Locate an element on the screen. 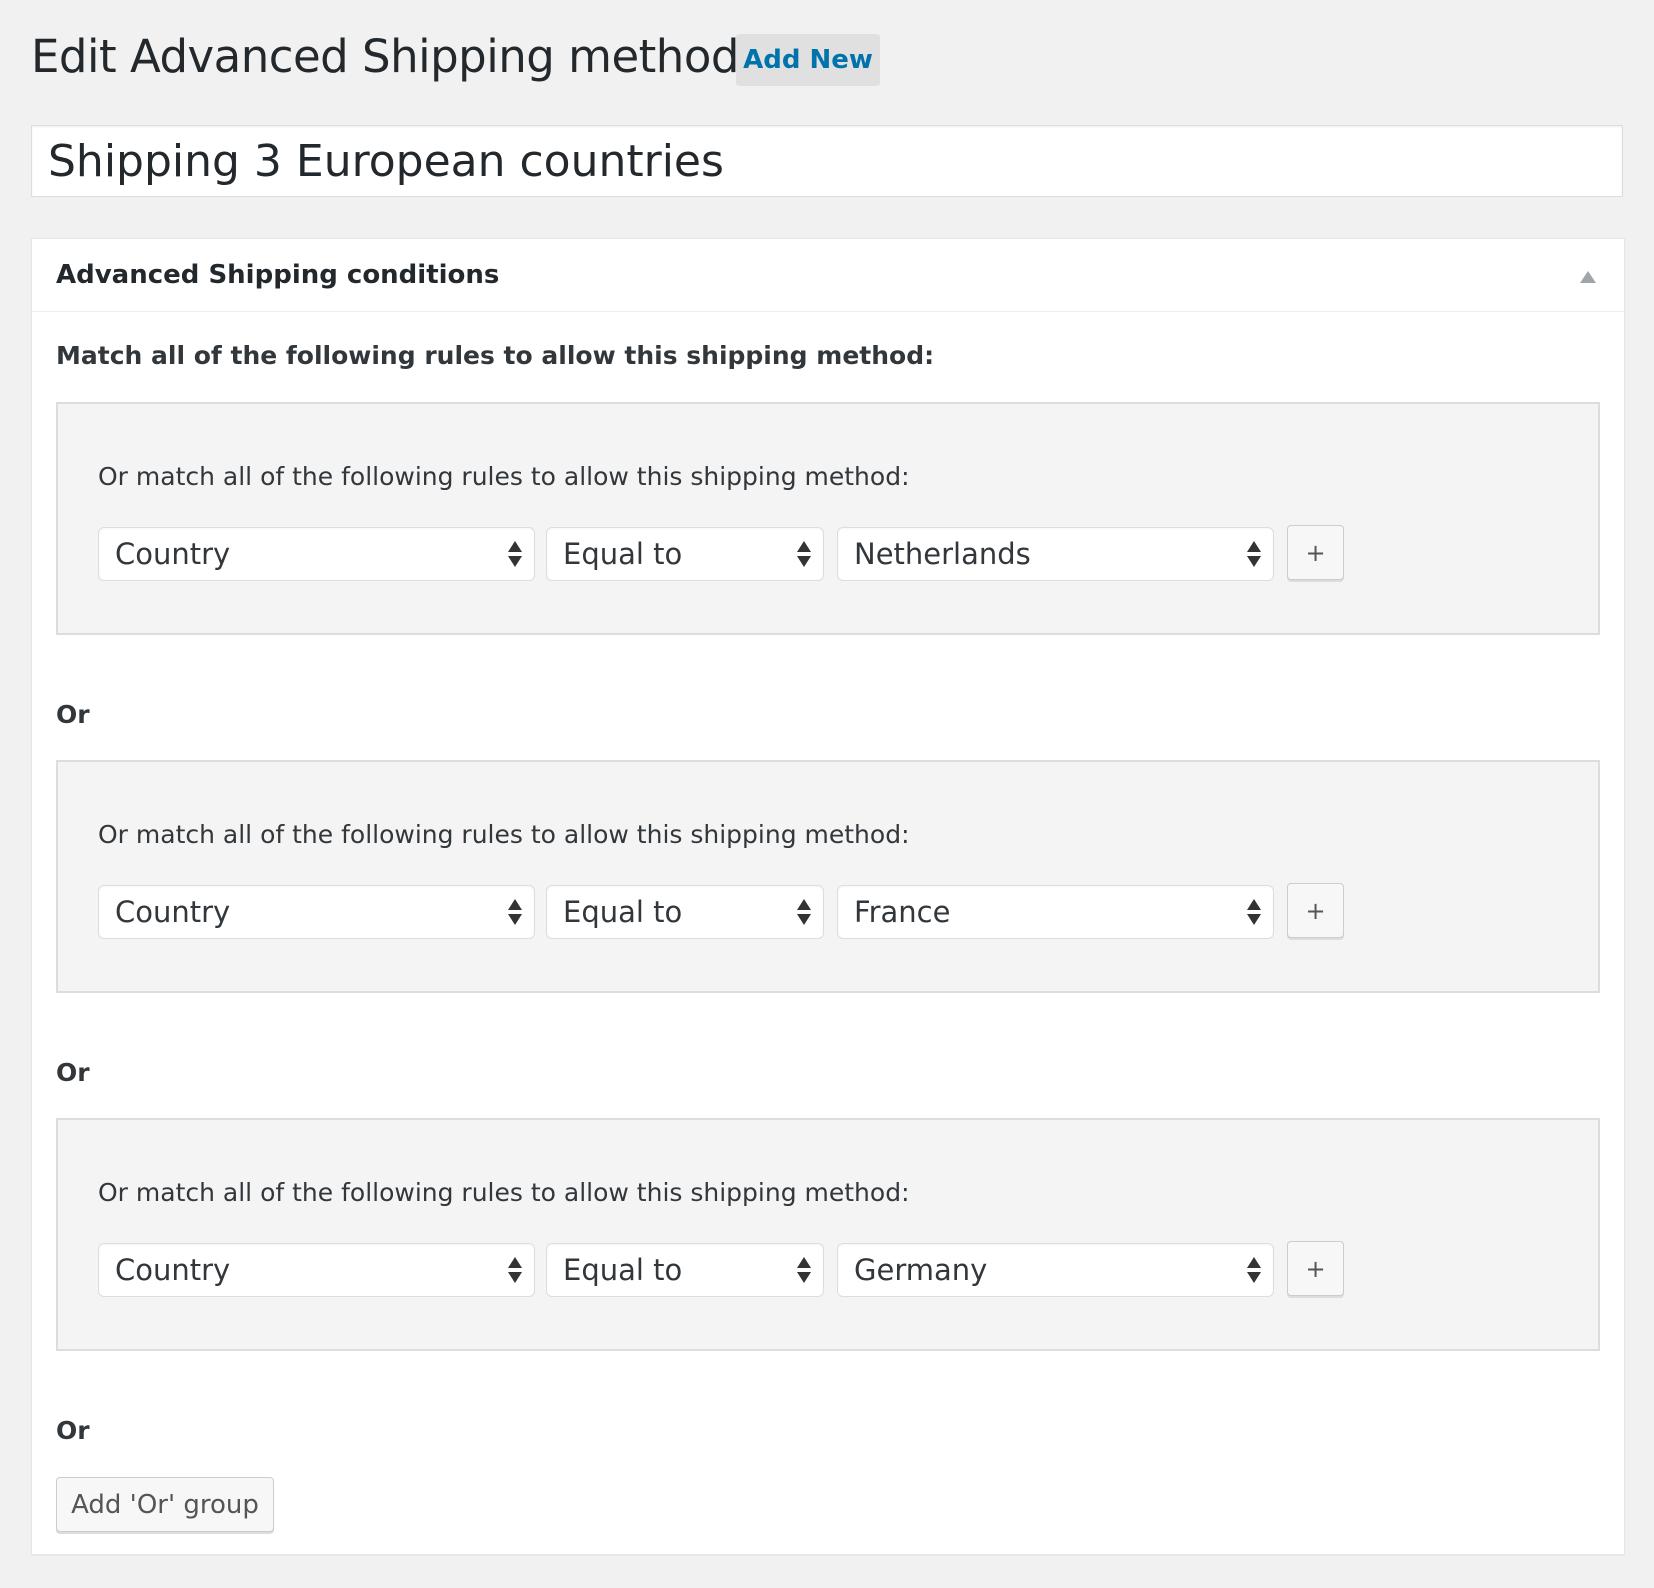 This screenshot has width=1654, height=1588. condition-value-select: Netherlands is located at coordinates (1055, 554).